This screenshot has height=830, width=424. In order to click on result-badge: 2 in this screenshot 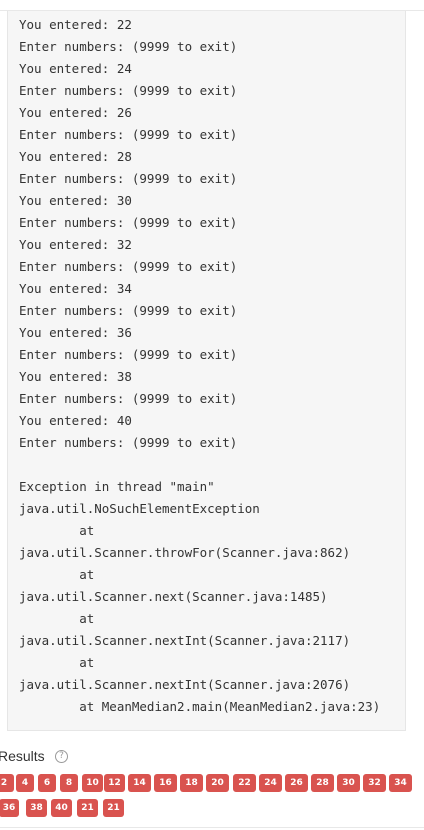, I will do `click(7, 783)`.